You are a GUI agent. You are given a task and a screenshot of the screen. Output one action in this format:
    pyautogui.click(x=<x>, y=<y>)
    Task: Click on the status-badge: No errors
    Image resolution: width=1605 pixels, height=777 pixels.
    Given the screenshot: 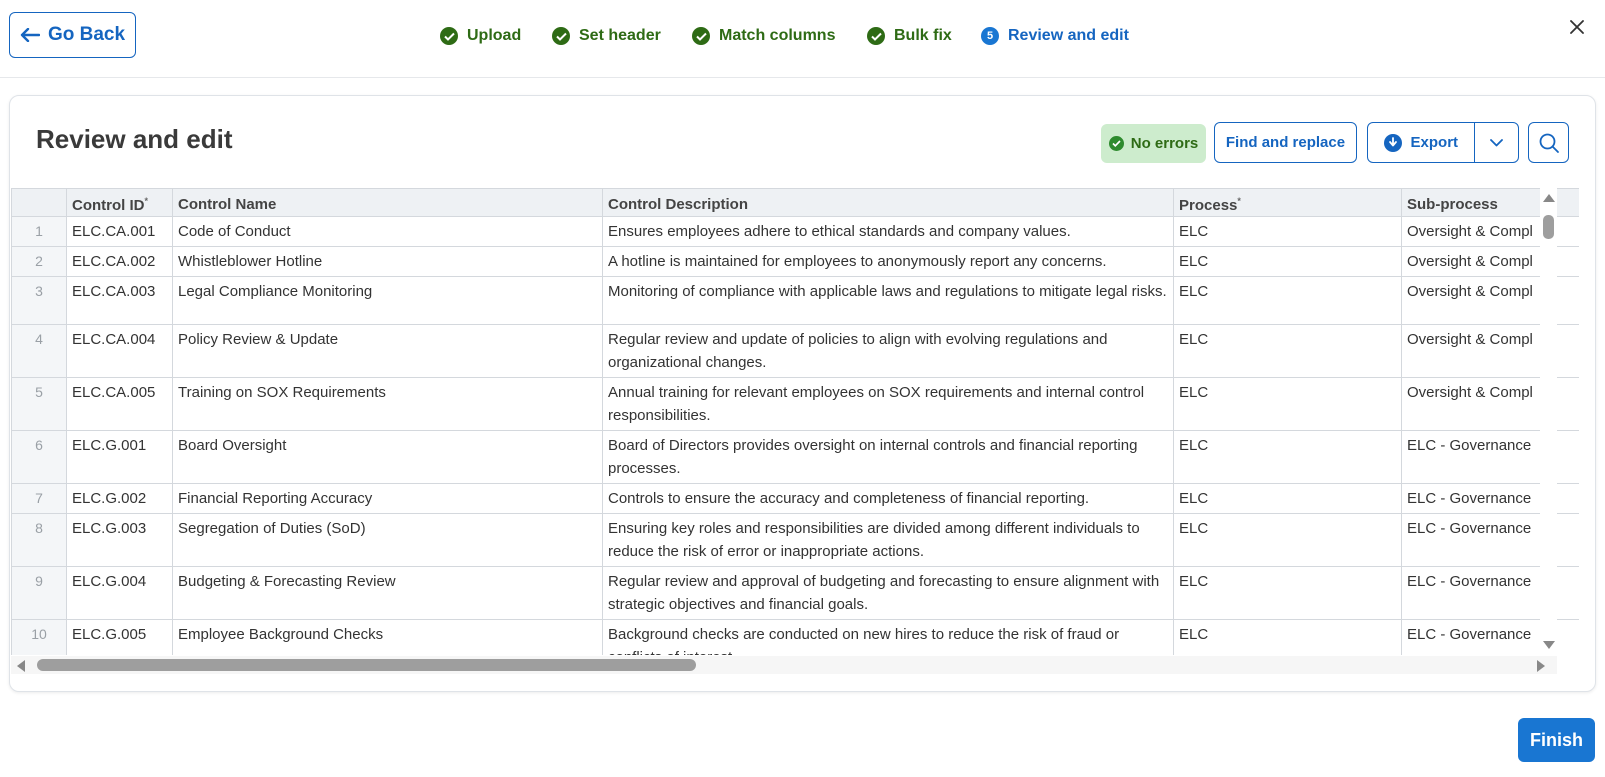 What is the action you would take?
    pyautogui.click(x=1153, y=143)
    